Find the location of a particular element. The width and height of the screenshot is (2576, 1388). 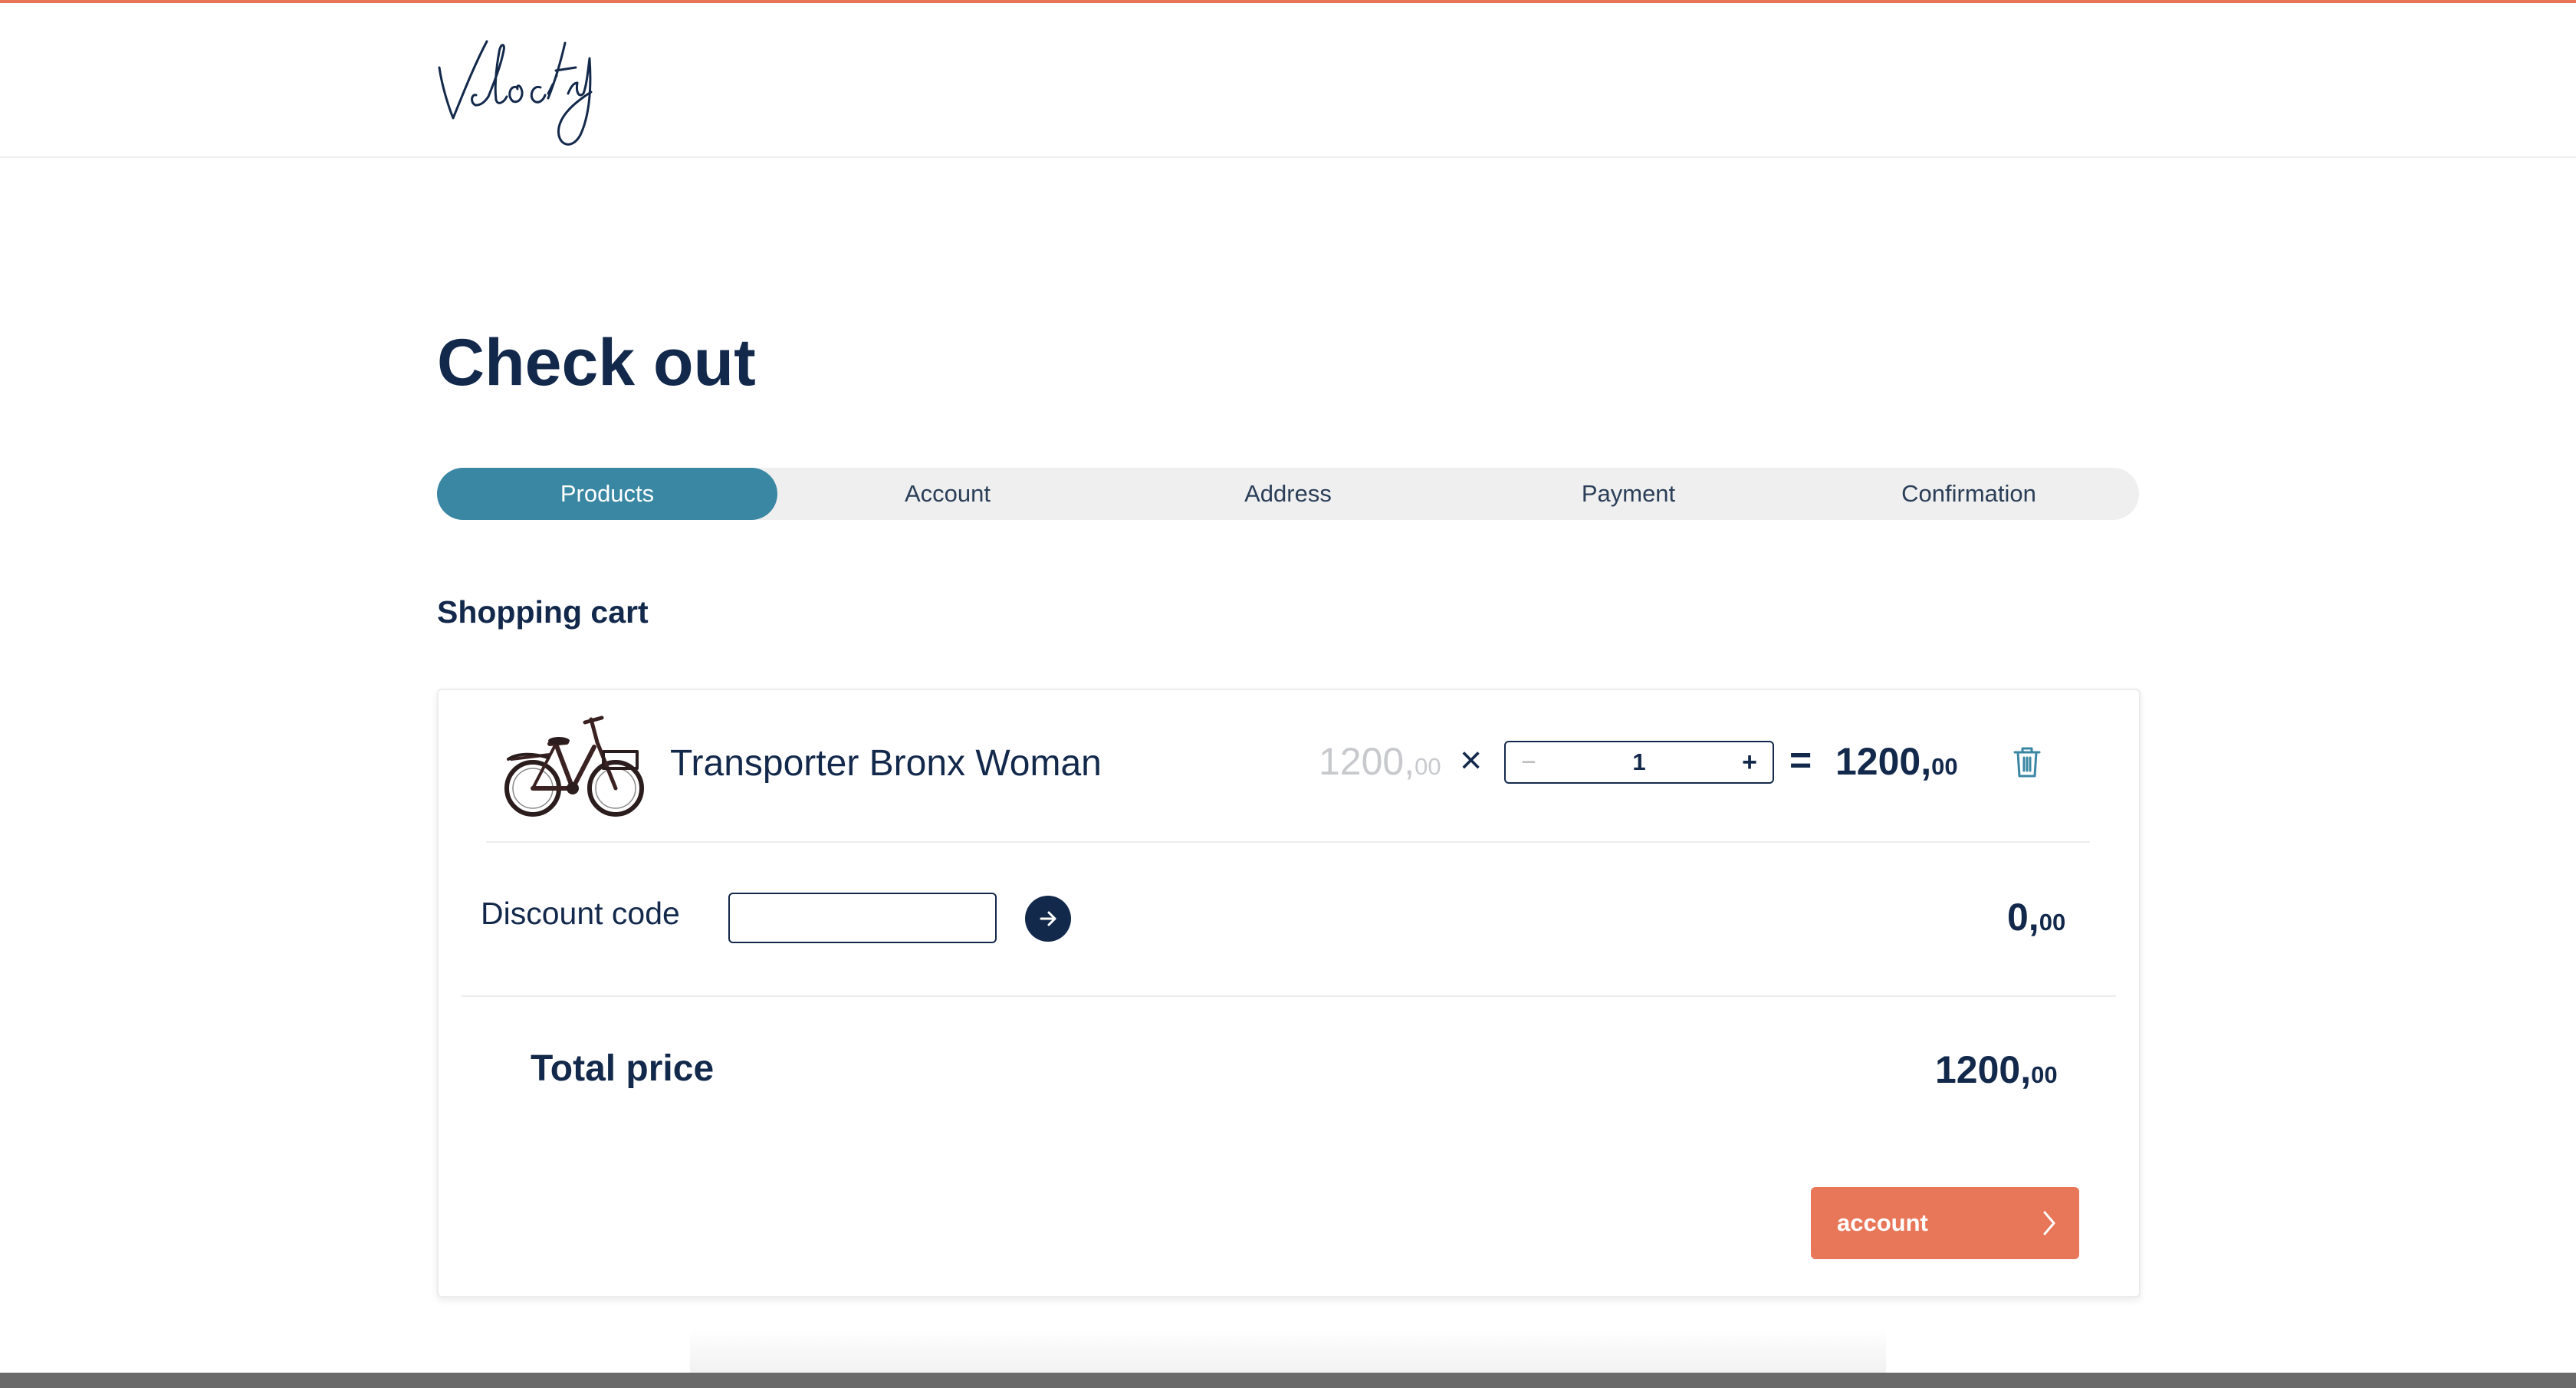

discount-code-input is located at coordinates (863, 918).